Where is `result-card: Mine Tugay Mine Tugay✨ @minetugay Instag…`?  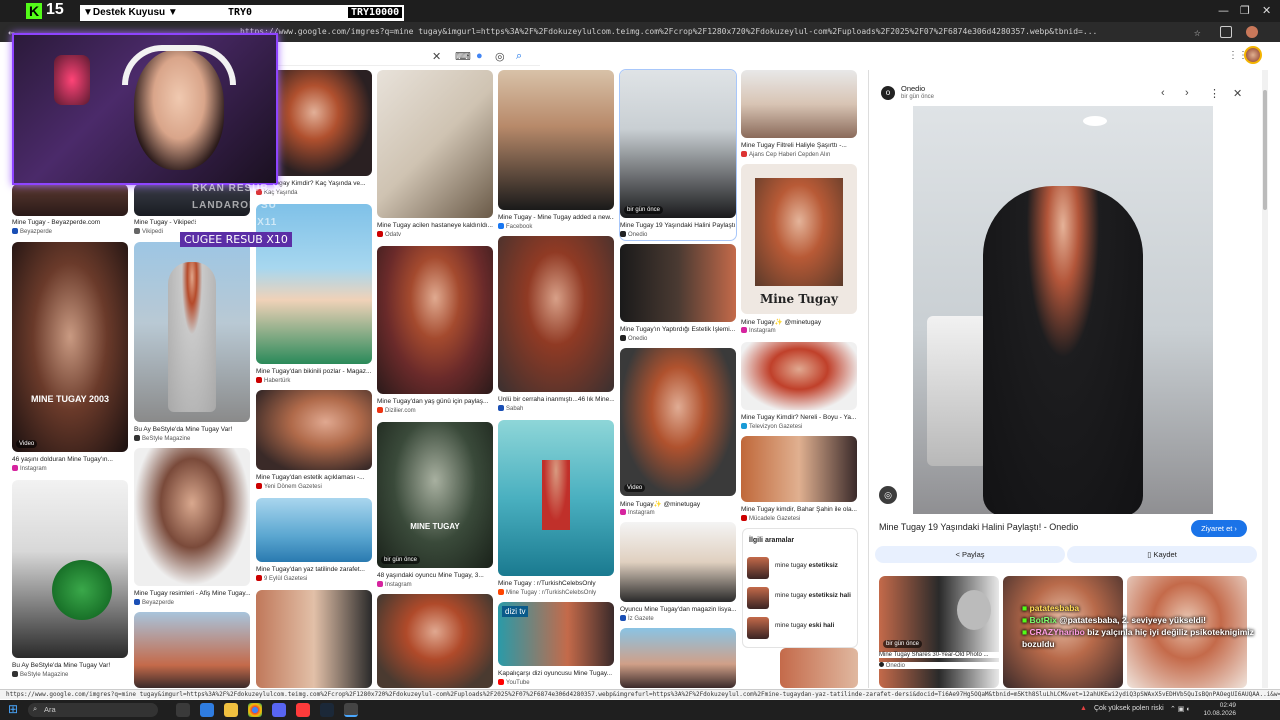 result-card: Mine Tugay Mine Tugay✨ @minetugay Instag… is located at coordinates (799, 250).